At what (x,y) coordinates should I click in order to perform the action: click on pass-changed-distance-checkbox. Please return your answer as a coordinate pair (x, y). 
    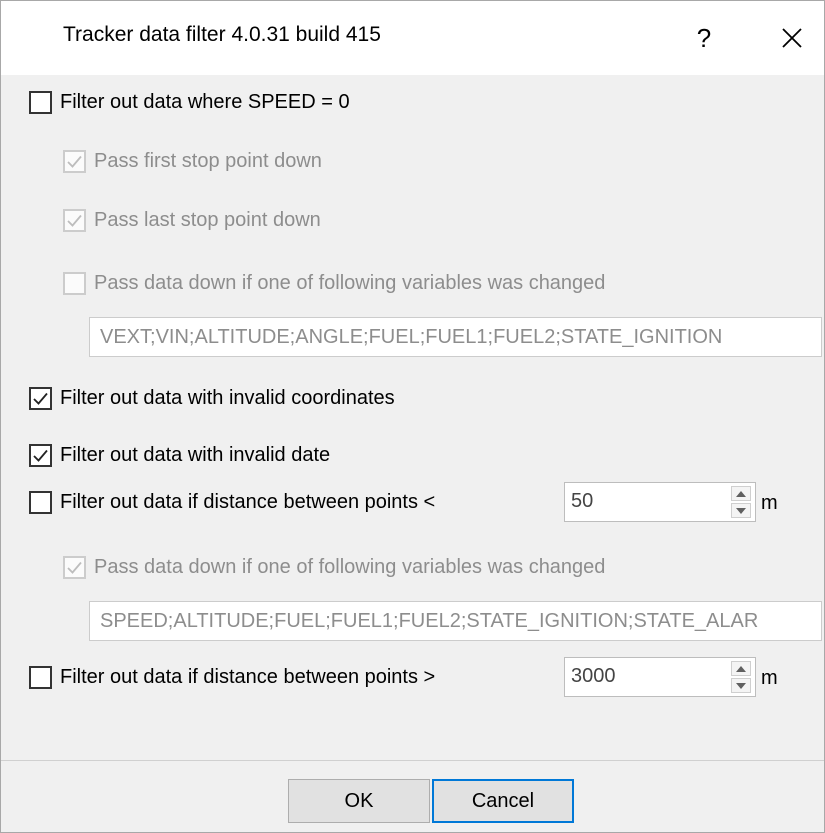
    Looking at the image, I should click on (74, 567).